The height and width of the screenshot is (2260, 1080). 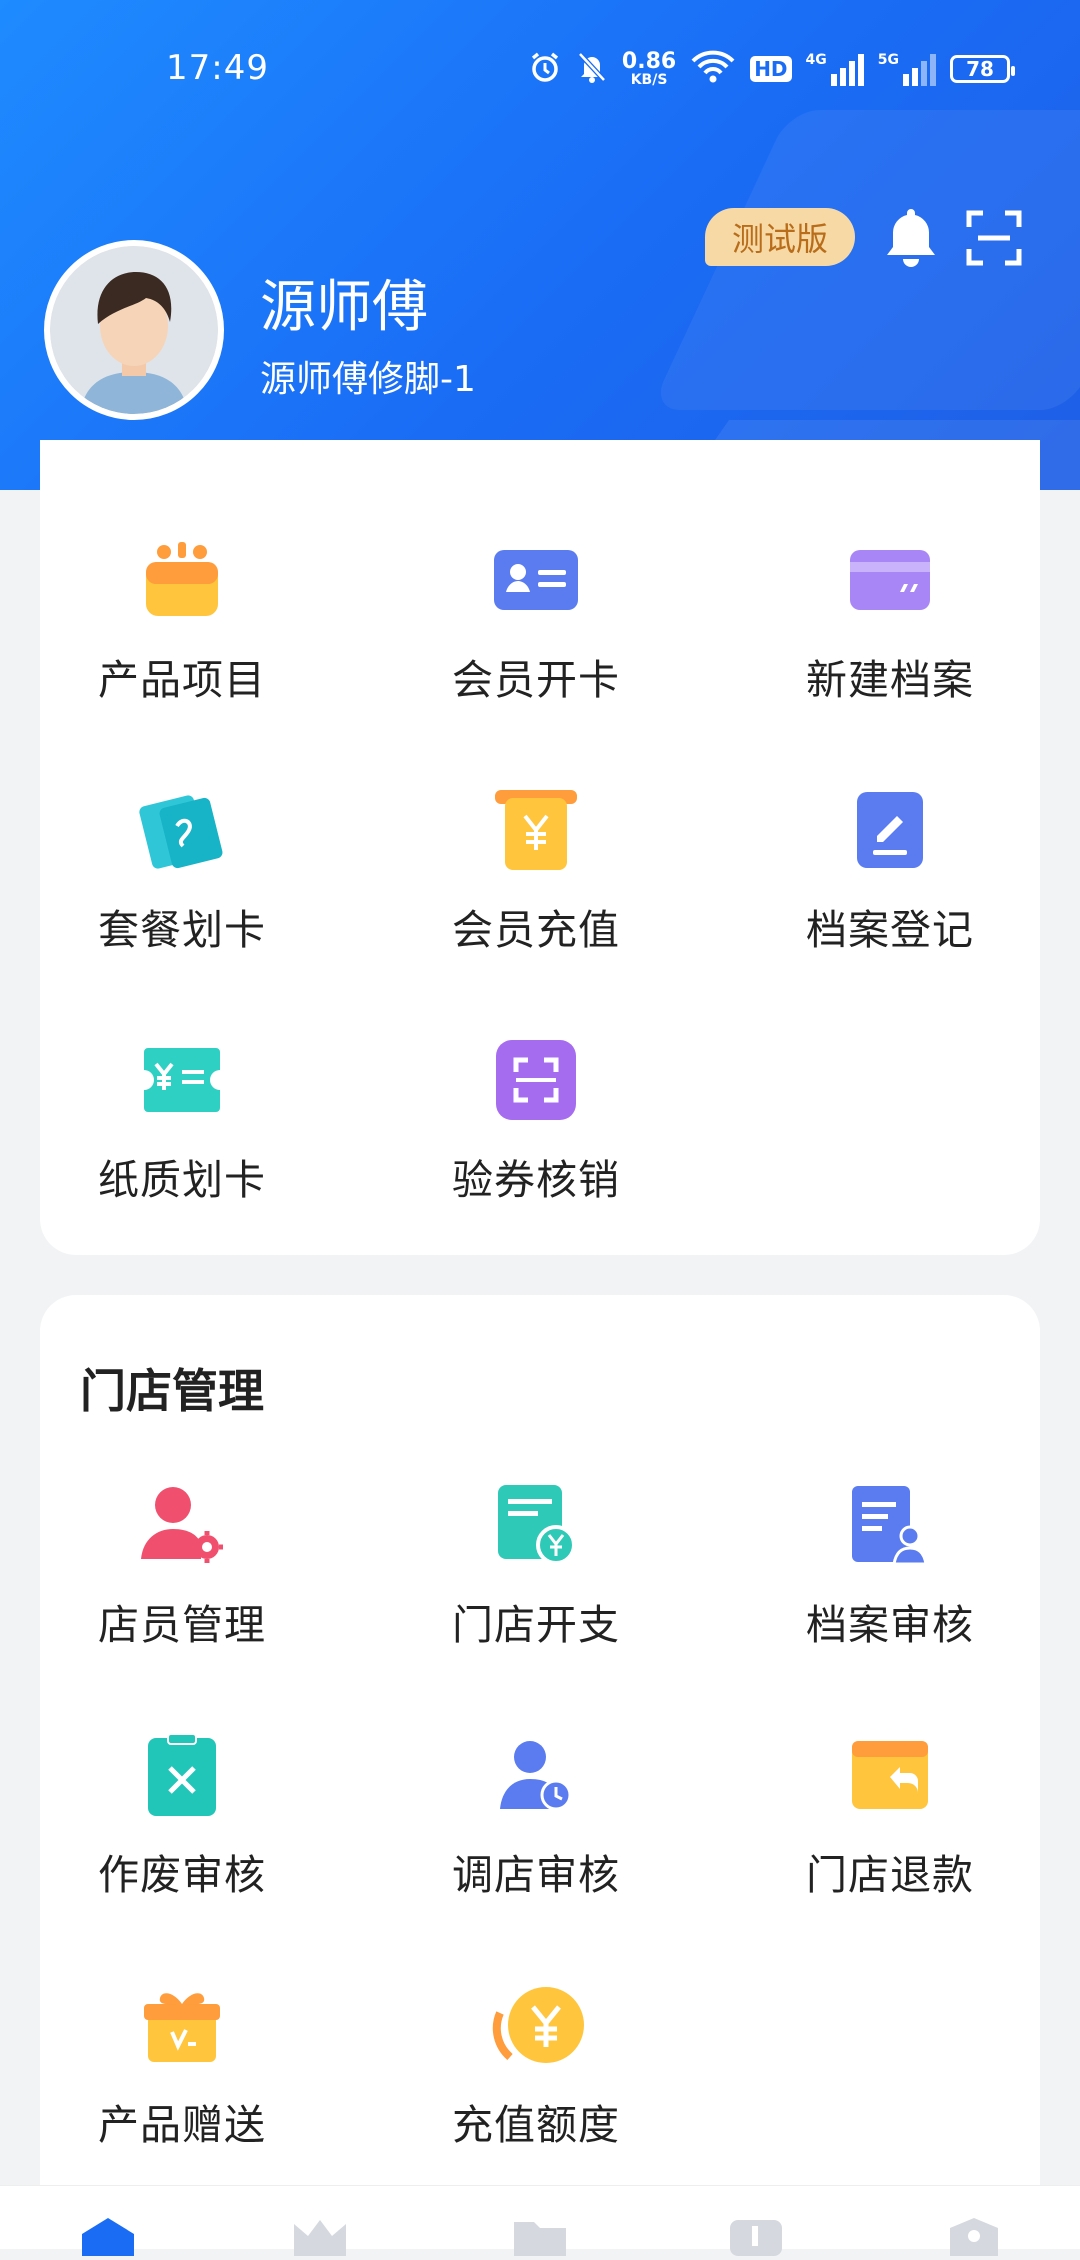 I want to click on net-speed-value: 0.86, so click(x=649, y=61).